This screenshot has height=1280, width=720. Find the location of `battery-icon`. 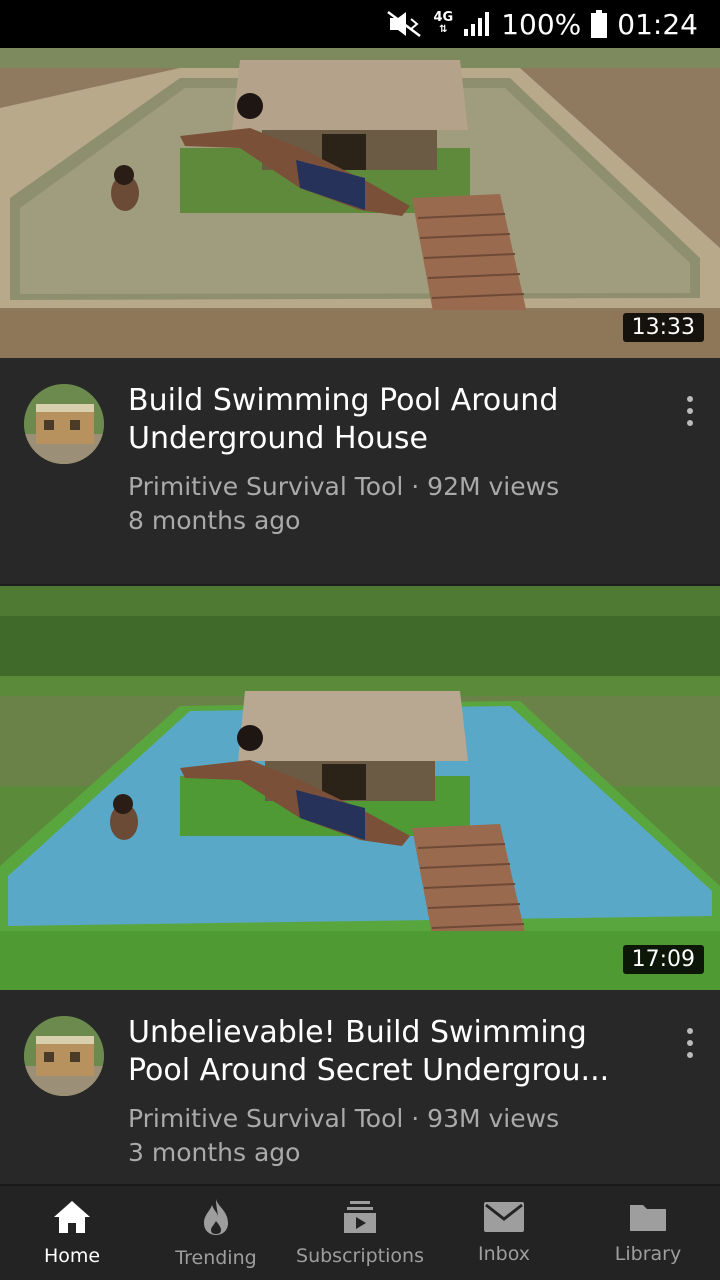

battery-icon is located at coordinates (599, 24).